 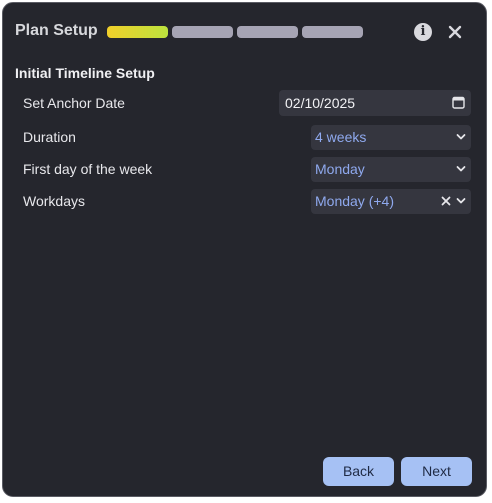 I want to click on clear-icon, so click(x=446, y=201).